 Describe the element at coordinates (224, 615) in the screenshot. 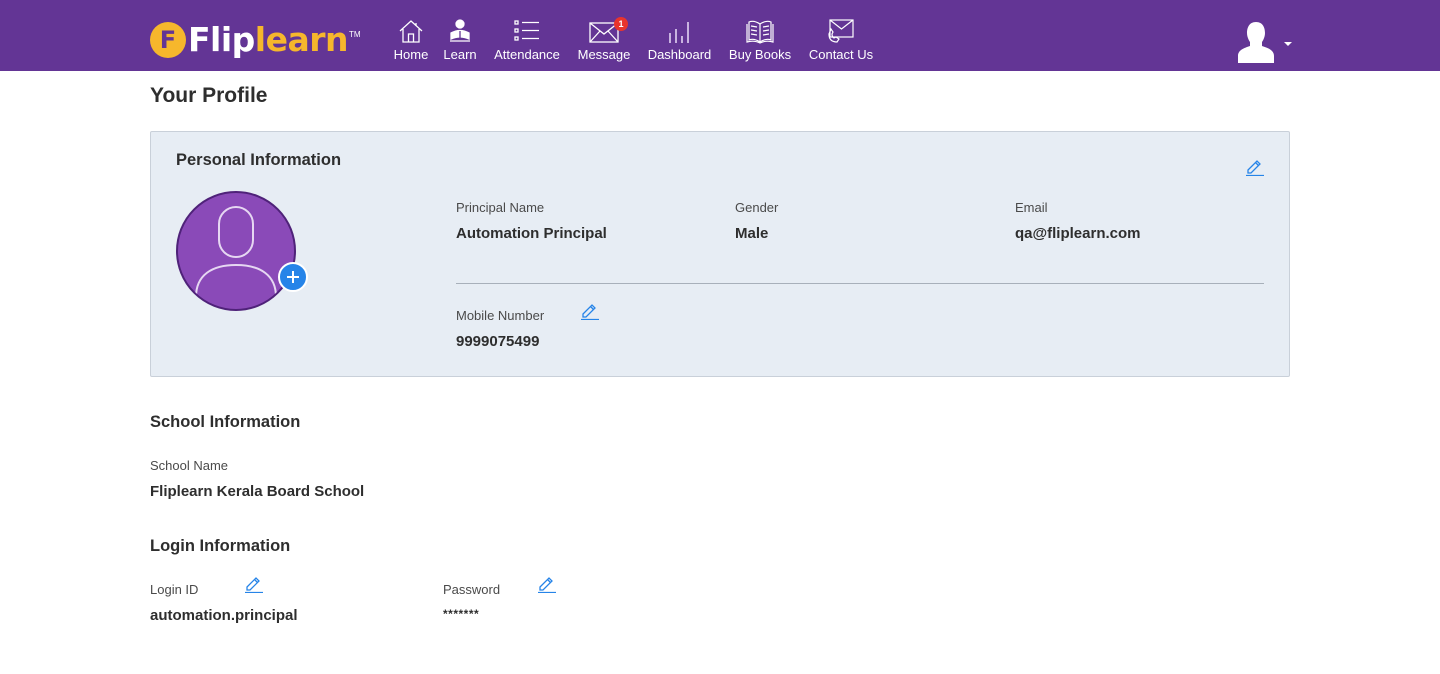

I see `login-id-value: automation.principal` at that location.